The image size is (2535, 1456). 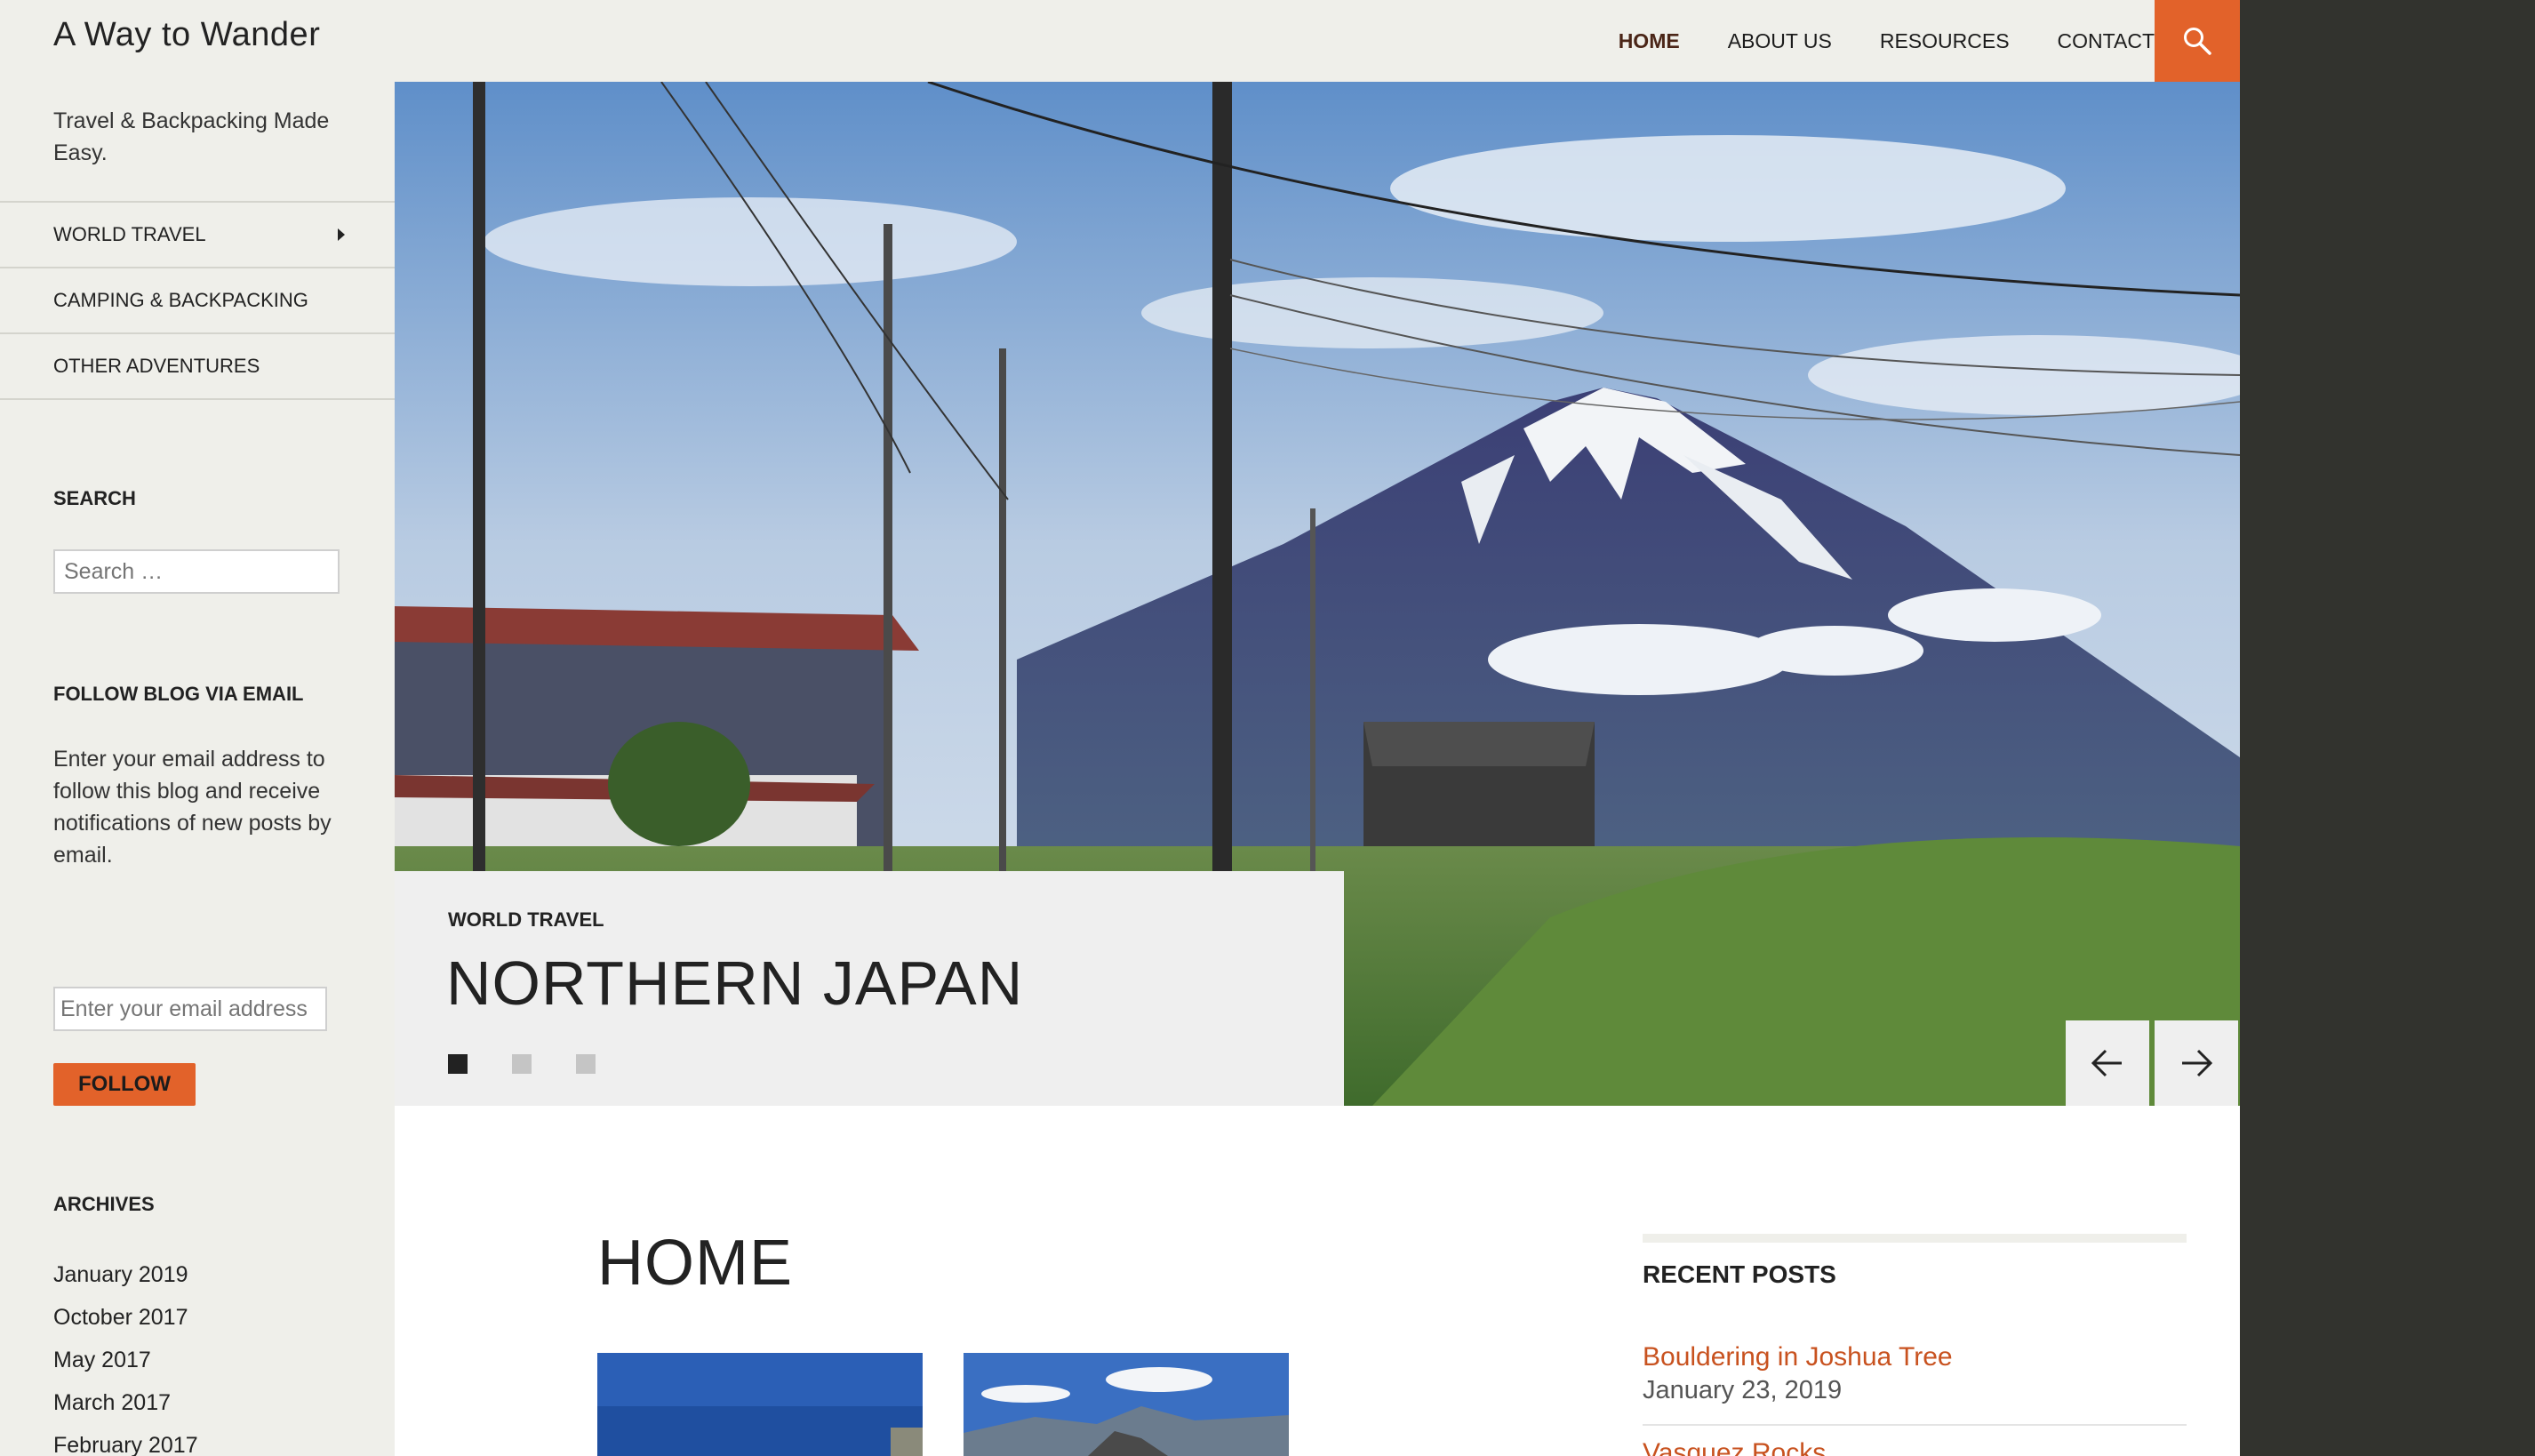 I want to click on recent-post-link: Vasquez Rocks, so click(x=1734, y=1447).